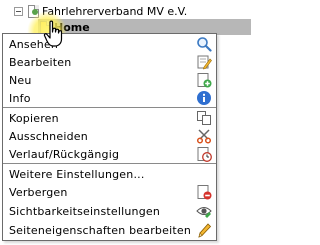  What do you see at coordinates (204, 118) in the screenshot?
I see `copy-icon` at bounding box center [204, 118].